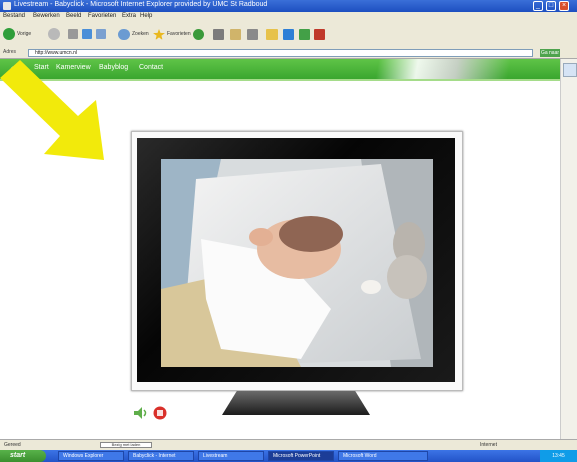 Image resolution: width=577 pixels, height=462 pixels. I want to click on speaker-icon, so click(141, 413).